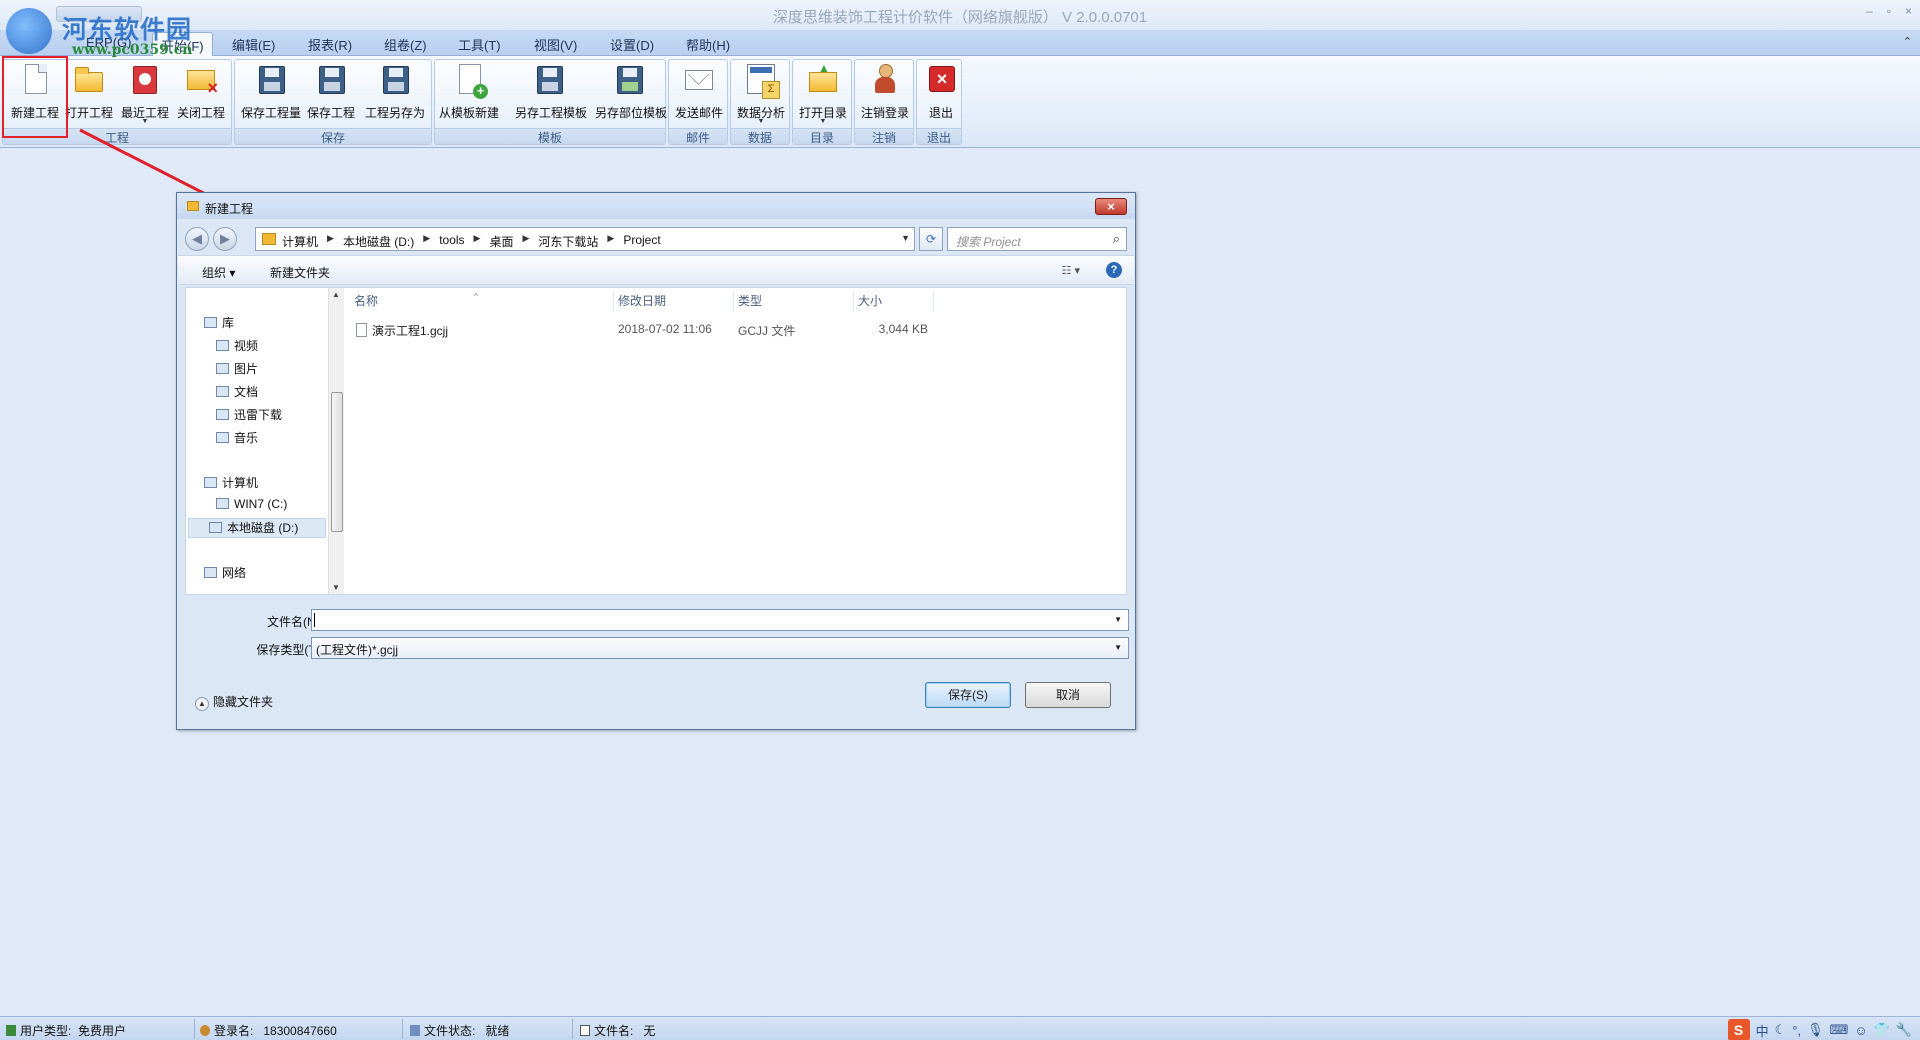  Describe the element at coordinates (931, 239) in the screenshot. I see `refresh-icon: ⟳` at that location.